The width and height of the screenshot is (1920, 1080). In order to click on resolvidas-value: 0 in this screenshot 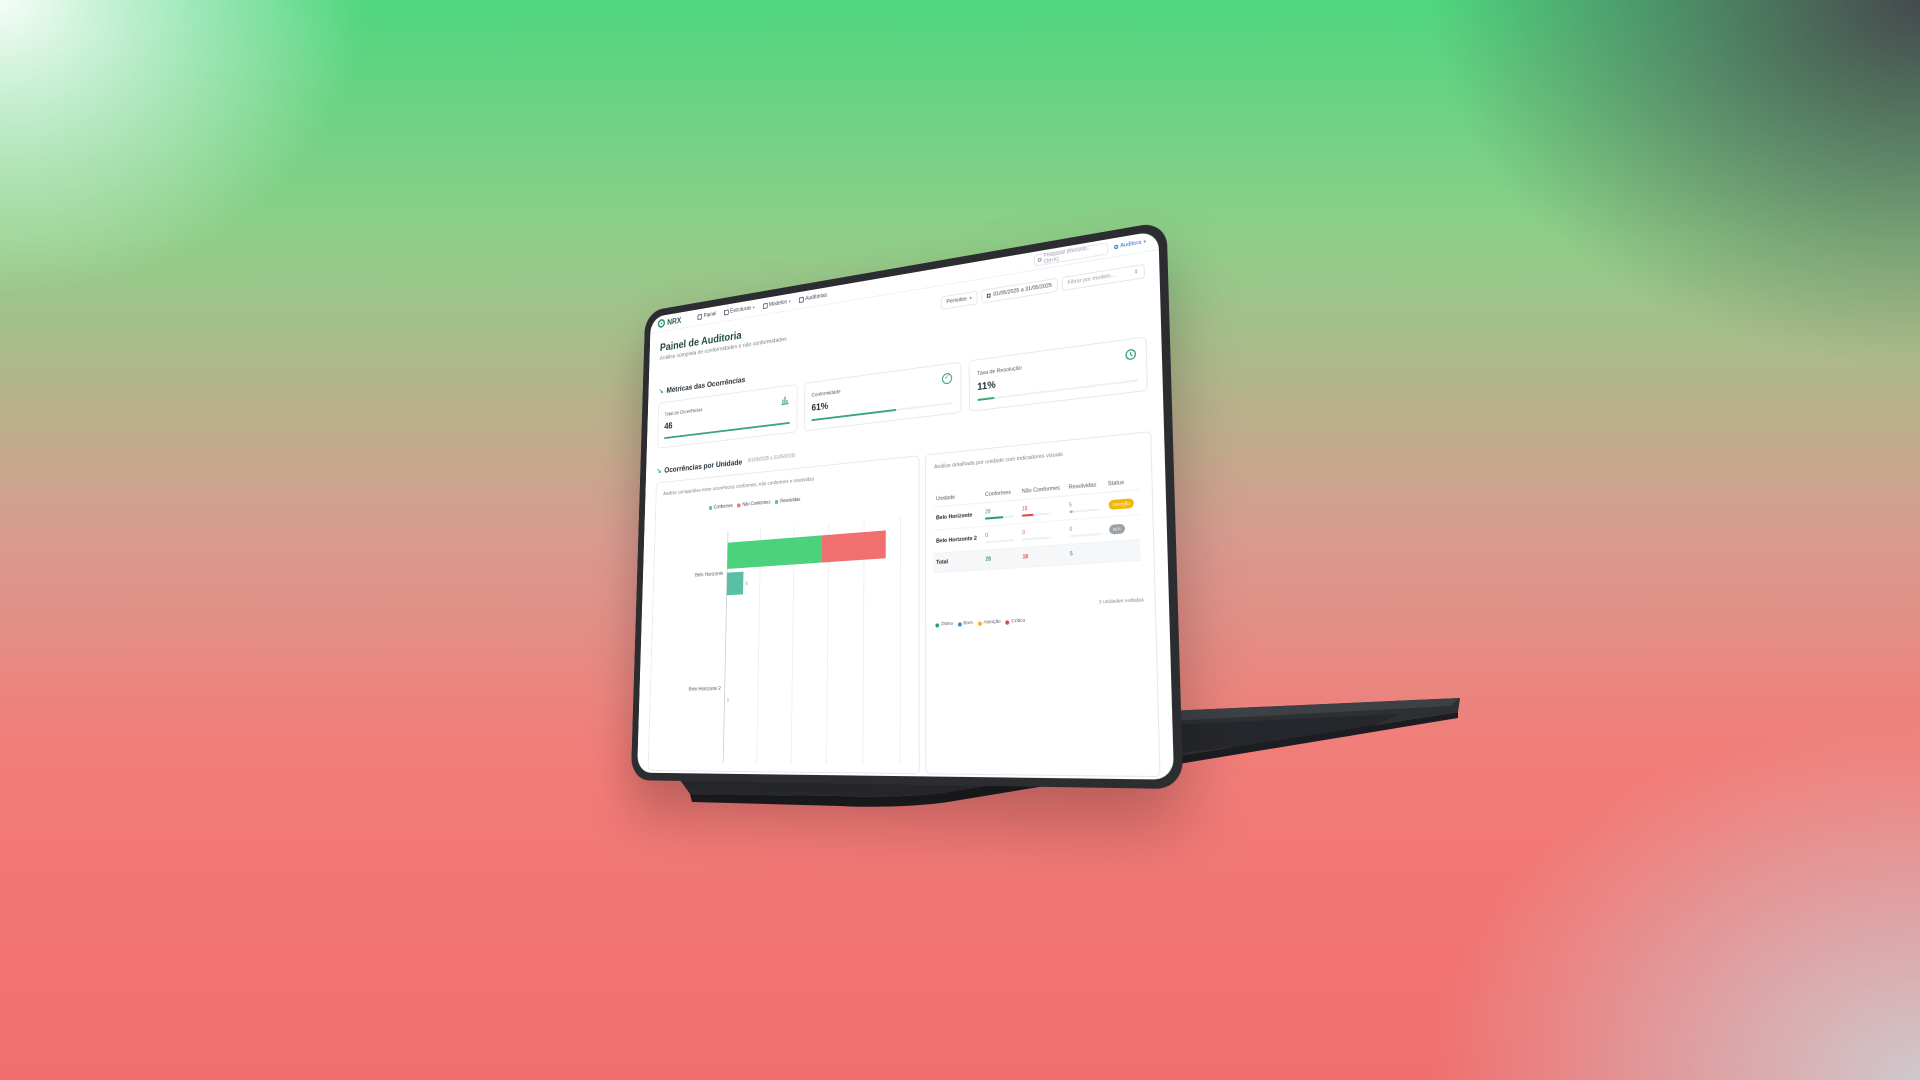, I will do `click(1070, 530)`.